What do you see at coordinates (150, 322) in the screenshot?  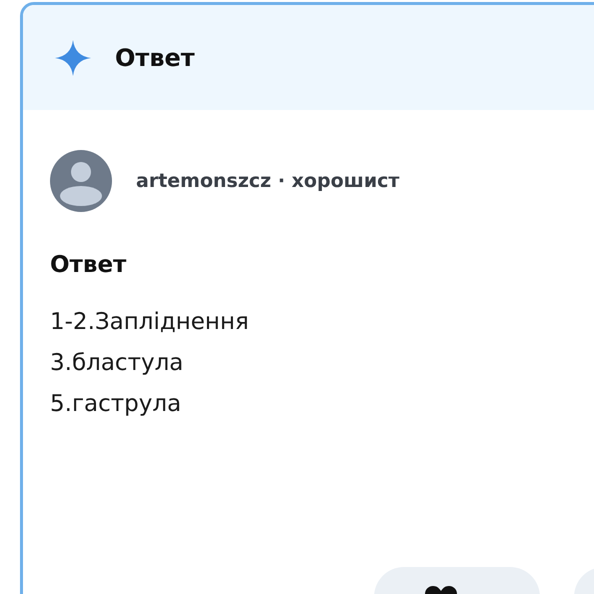 I see `answer-line: 1-2.Запліднення` at bounding box center [150, 322].